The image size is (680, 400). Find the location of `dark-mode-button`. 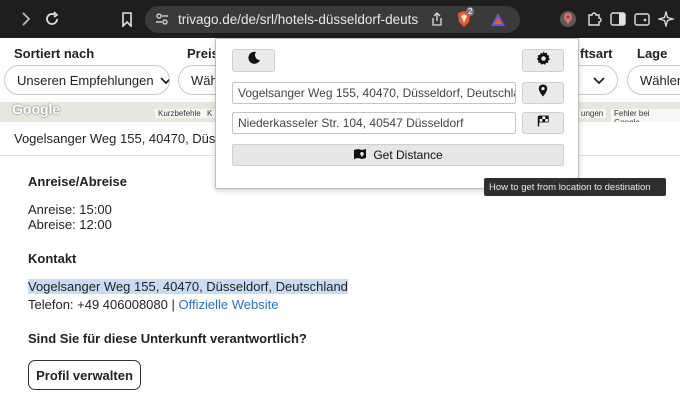

dark-mode-button is located at coordinates (253, 60).